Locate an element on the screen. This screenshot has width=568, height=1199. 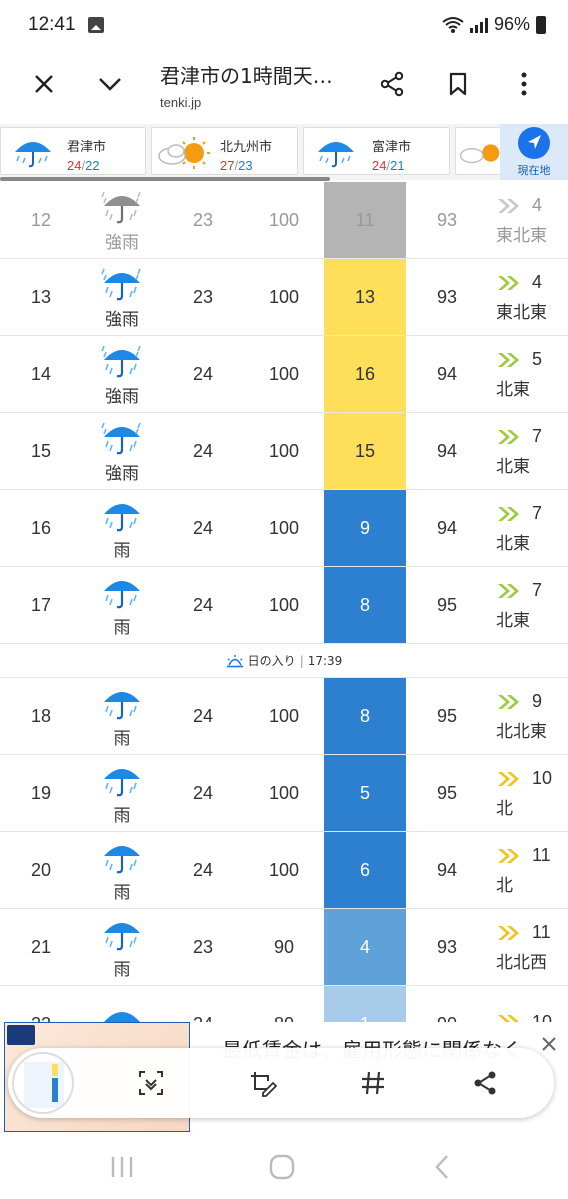
sun-cloud-icon is located at coordinates (184, 153).